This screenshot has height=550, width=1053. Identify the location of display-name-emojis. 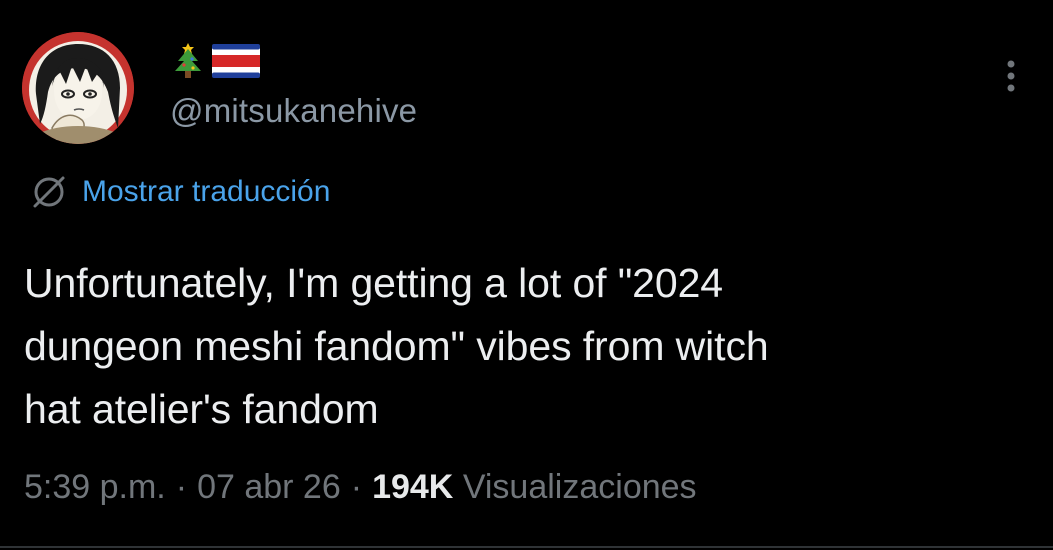
(215, 61).